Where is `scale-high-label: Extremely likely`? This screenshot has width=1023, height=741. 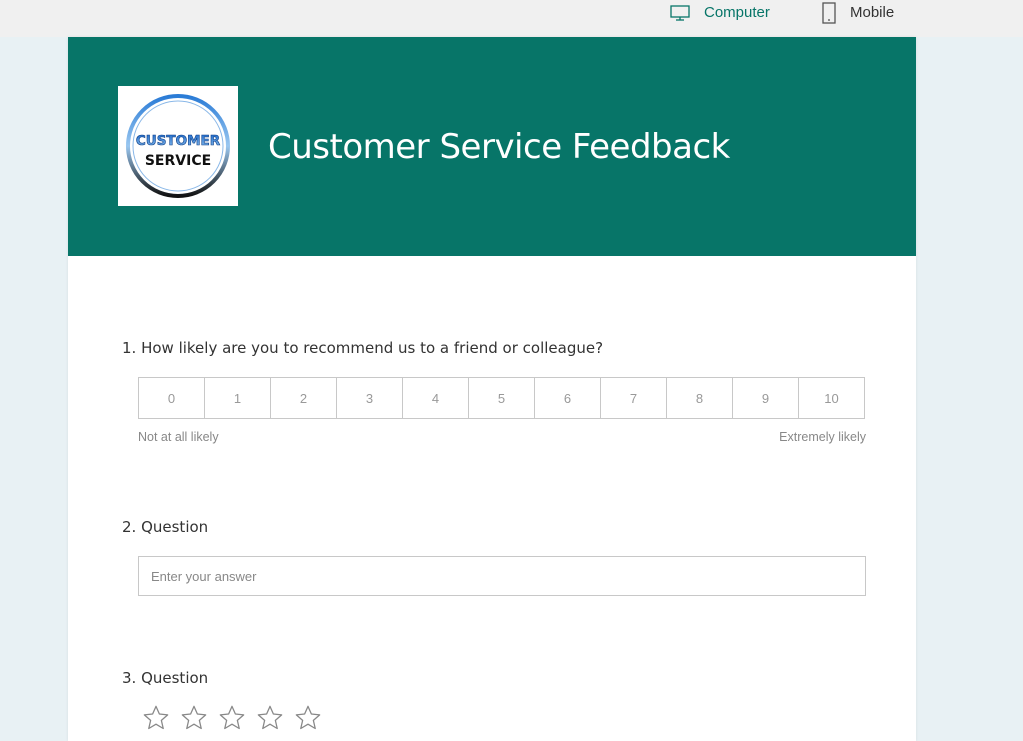
scale-high-label: Extremely likely is located at coordinates (822, 437).